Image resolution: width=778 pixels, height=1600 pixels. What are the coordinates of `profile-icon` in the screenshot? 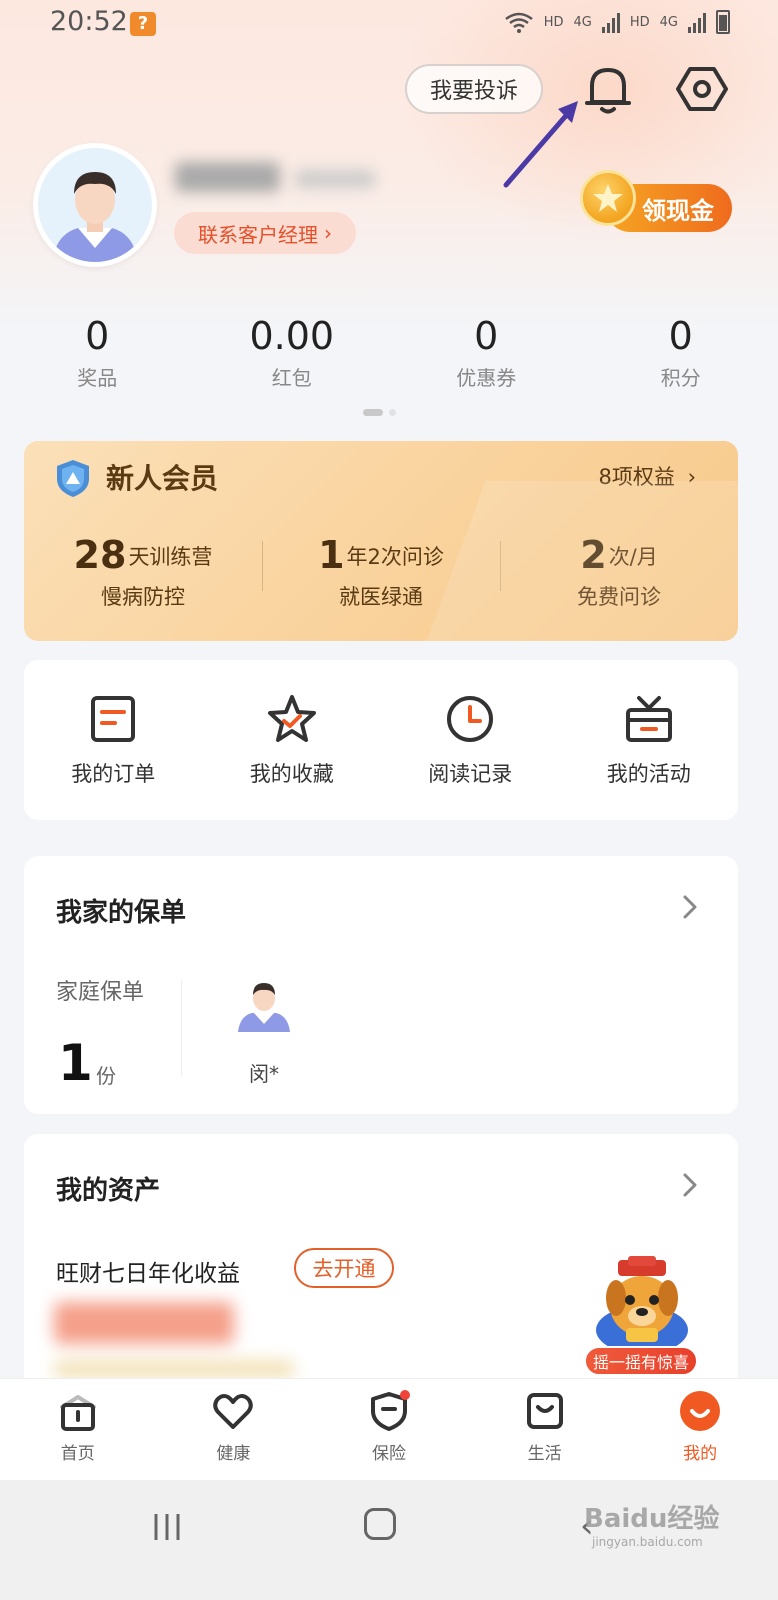 It's located at (700, 1411).